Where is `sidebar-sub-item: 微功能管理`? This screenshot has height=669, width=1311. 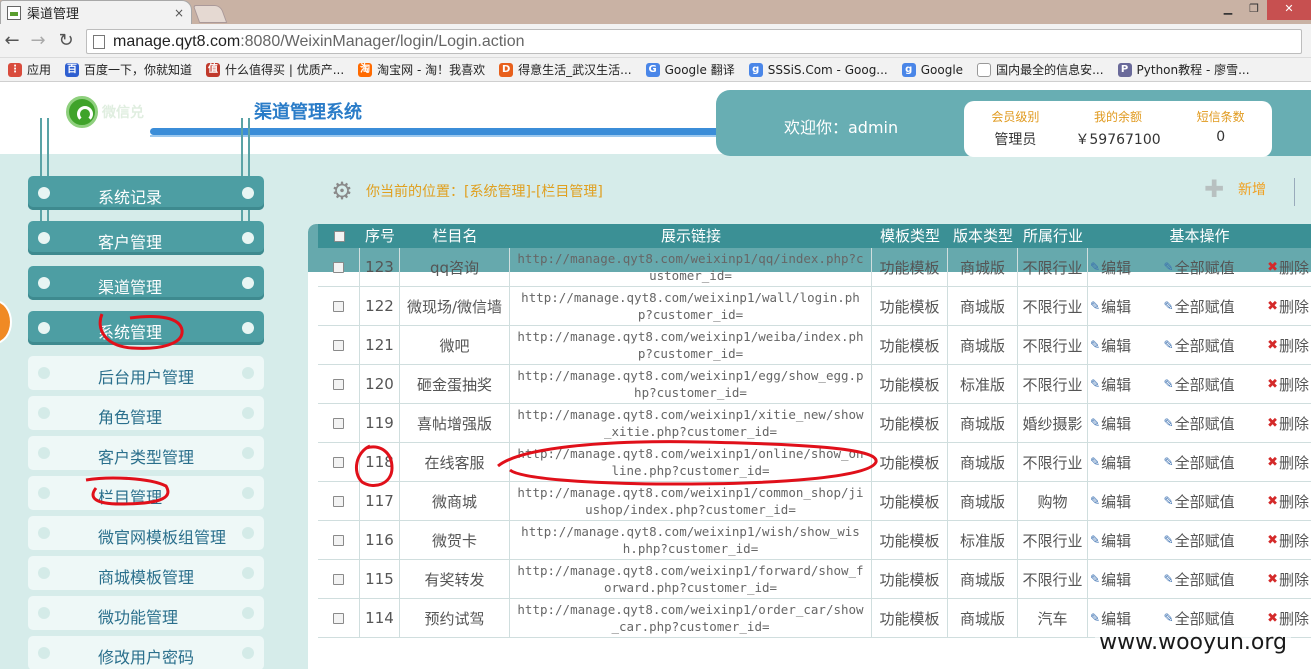 sidebar-sub-item: 微功能管理 is located at coordinates (146, 613).